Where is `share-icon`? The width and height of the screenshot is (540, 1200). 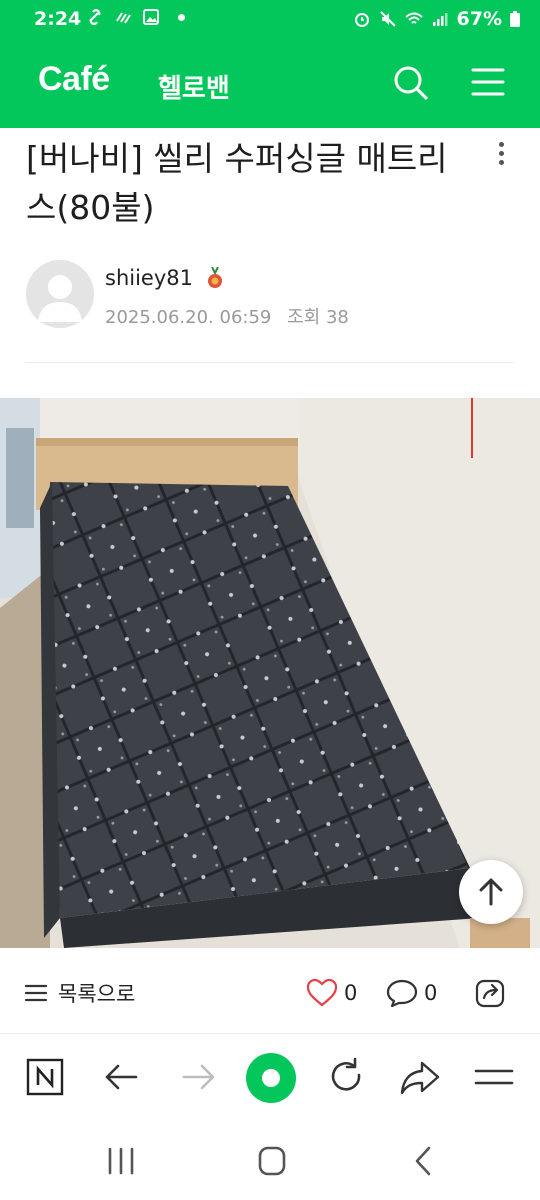
share-icon is located at coordinates (491, 993).